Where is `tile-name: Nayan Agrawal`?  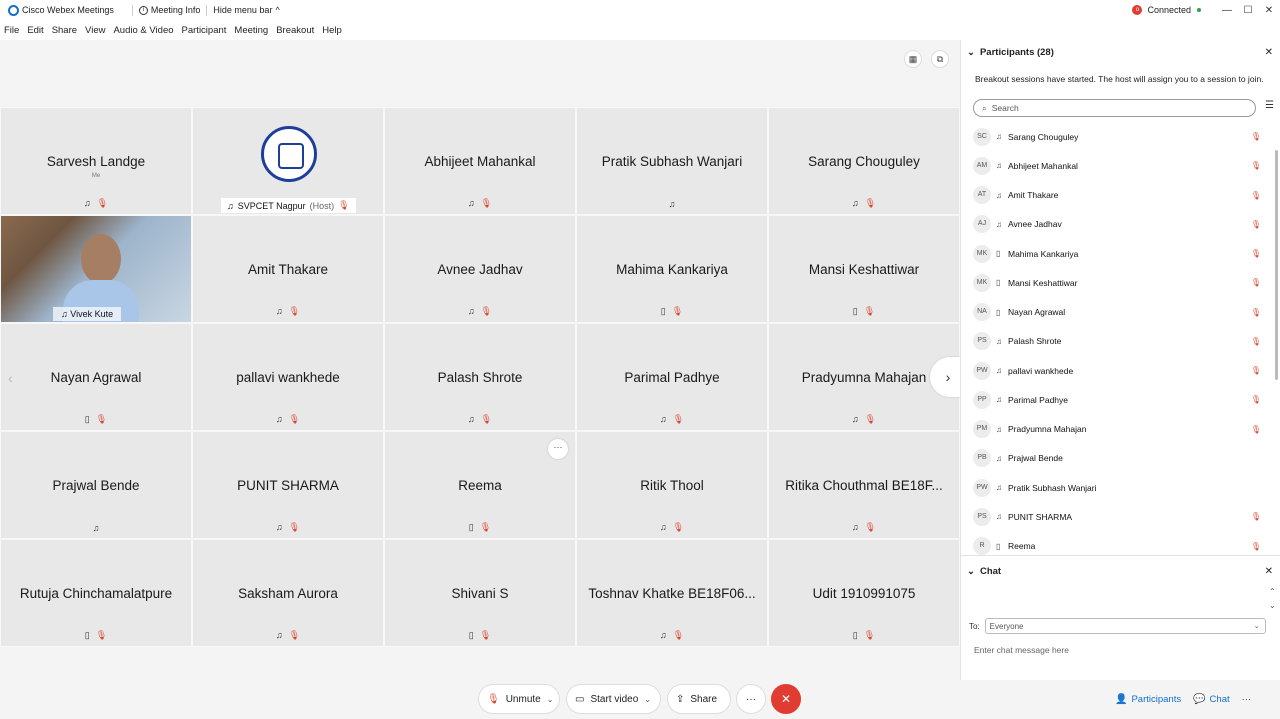
tile-name: Nayan Agrawal is located at coordinates (96, 377).